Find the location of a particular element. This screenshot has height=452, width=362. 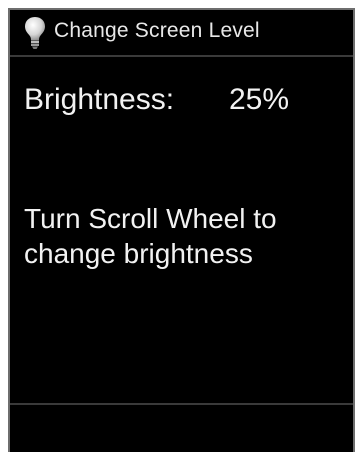

window-title: Change Screen Level is located at coordinates (157, 30).